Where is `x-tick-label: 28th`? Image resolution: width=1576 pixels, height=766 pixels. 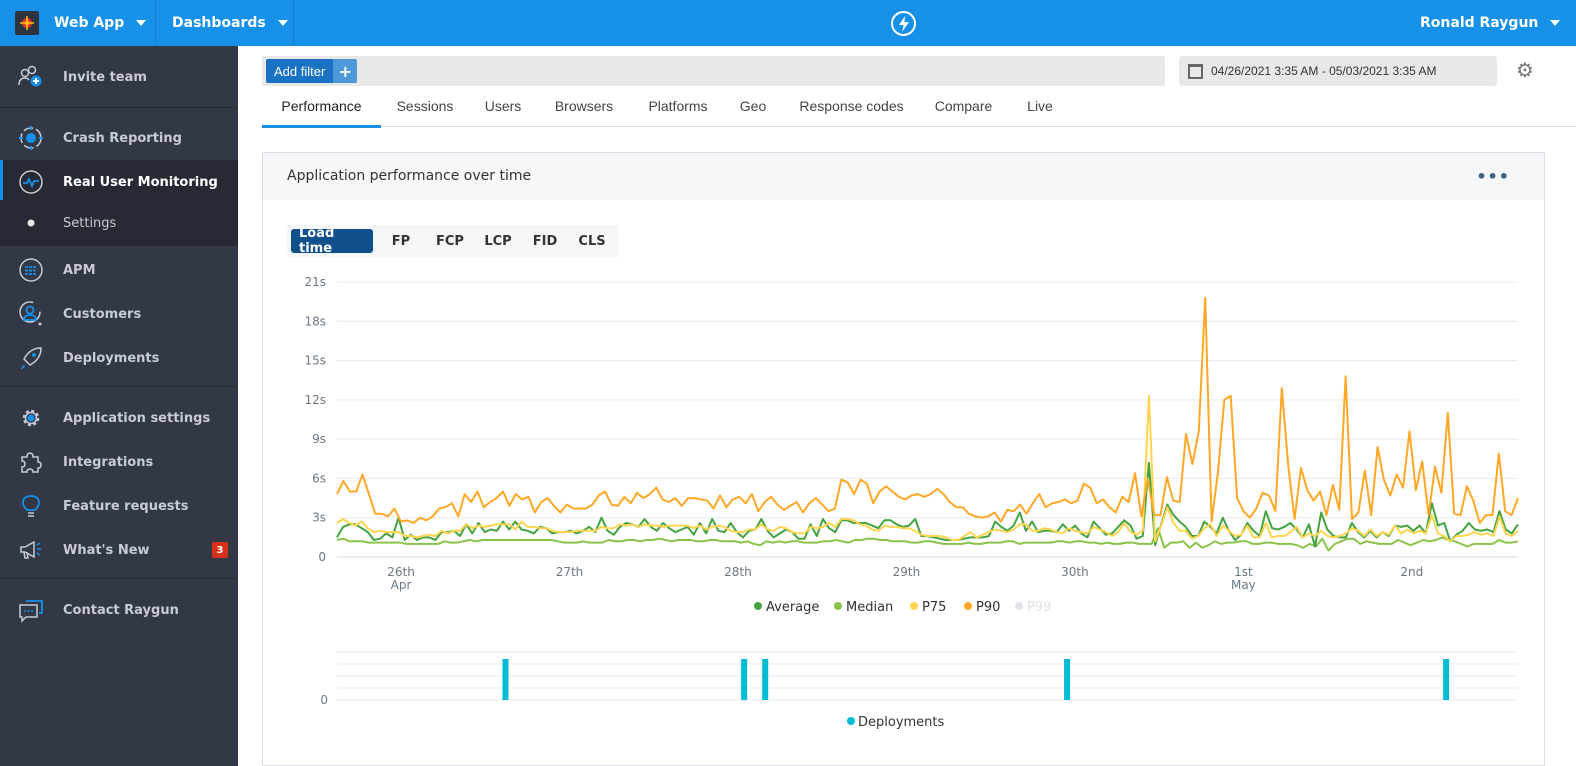
x-tick-label: 28th is located at coordinates (738, 572).